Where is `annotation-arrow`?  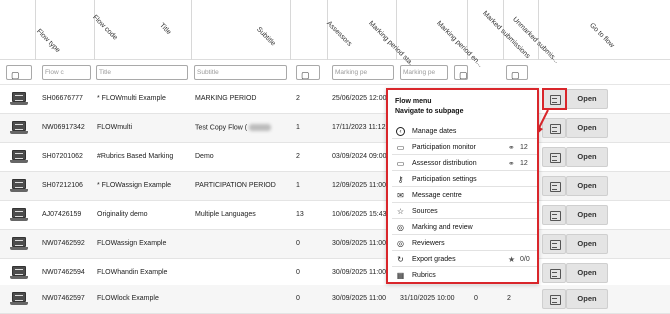 annotation-arrow is located at coordinates (542, 122).